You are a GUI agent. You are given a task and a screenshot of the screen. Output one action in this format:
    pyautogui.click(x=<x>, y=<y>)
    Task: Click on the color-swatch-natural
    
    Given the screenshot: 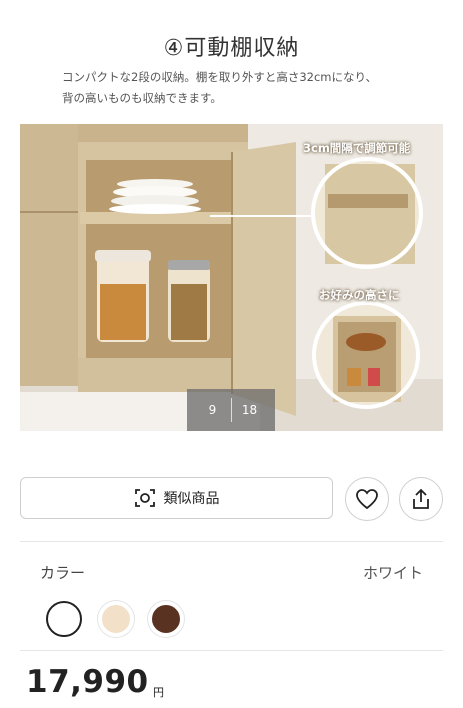 What is the action you would take?
    pyautogui.click(x=116, y=619)
    